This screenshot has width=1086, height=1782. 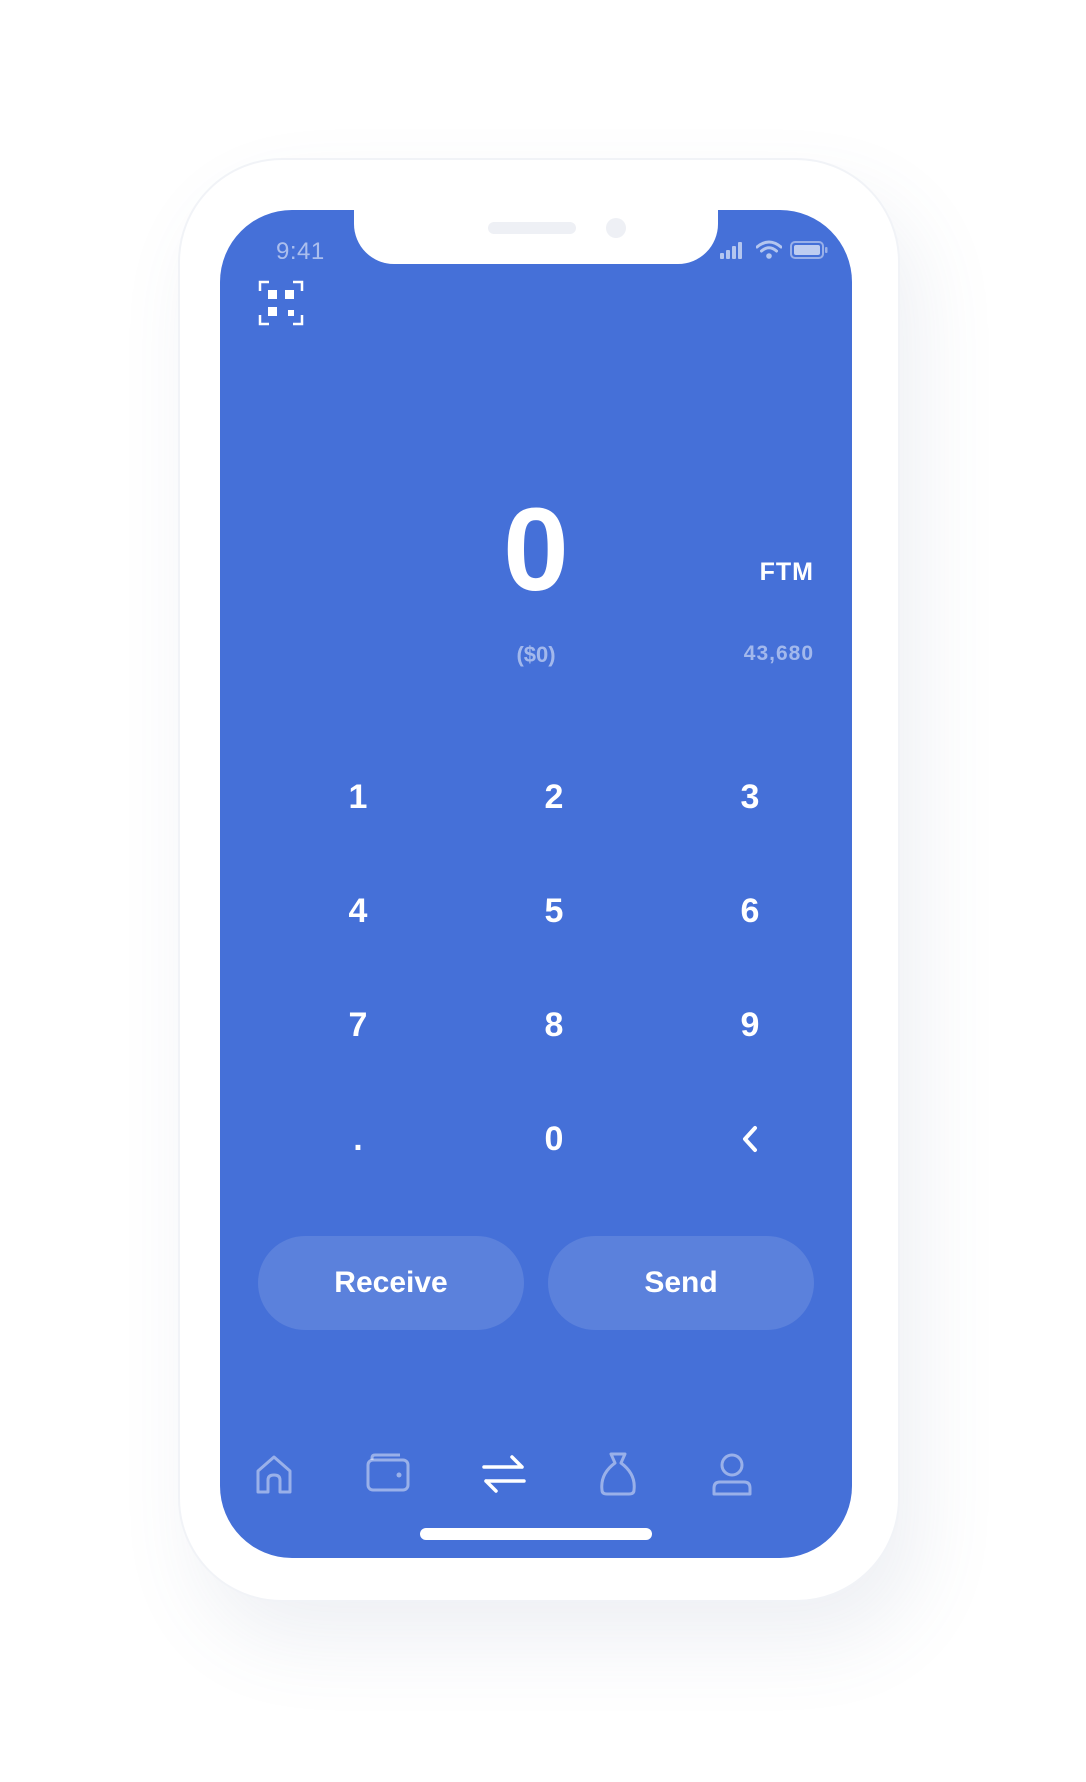 What do you see at coordinates (300, 251) in the screenshot?
I see `status-time: 9:41` at bounding box center [300, 251].